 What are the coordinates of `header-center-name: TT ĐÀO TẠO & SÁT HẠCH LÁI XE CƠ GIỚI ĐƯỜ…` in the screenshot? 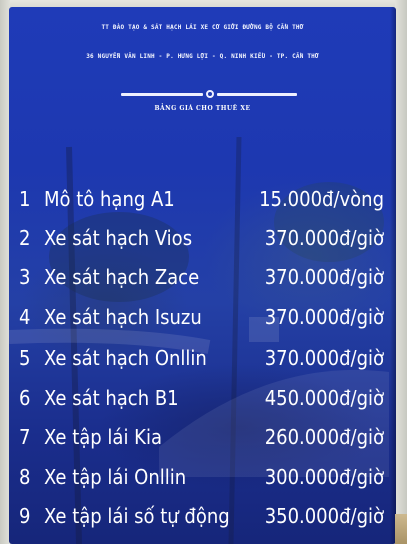 It's located at (202, 27).